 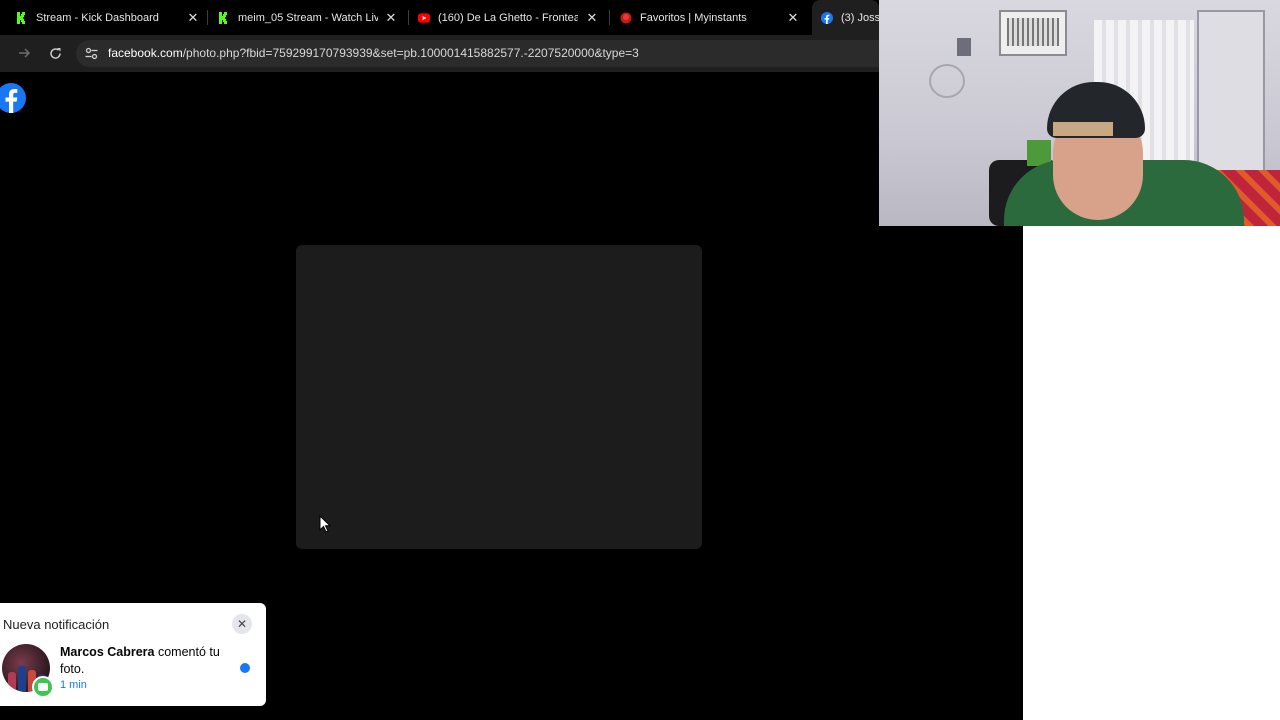 What do you see at coordinates (56, 624) in the screenshot?
I see `notification-title: Nueva notificación` at bounding box center [56, 624].